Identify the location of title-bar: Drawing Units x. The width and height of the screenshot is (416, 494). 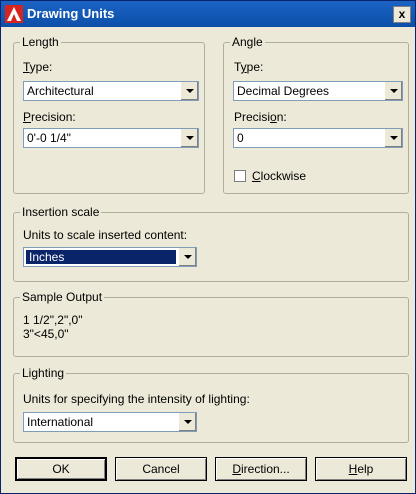
(208, 14).